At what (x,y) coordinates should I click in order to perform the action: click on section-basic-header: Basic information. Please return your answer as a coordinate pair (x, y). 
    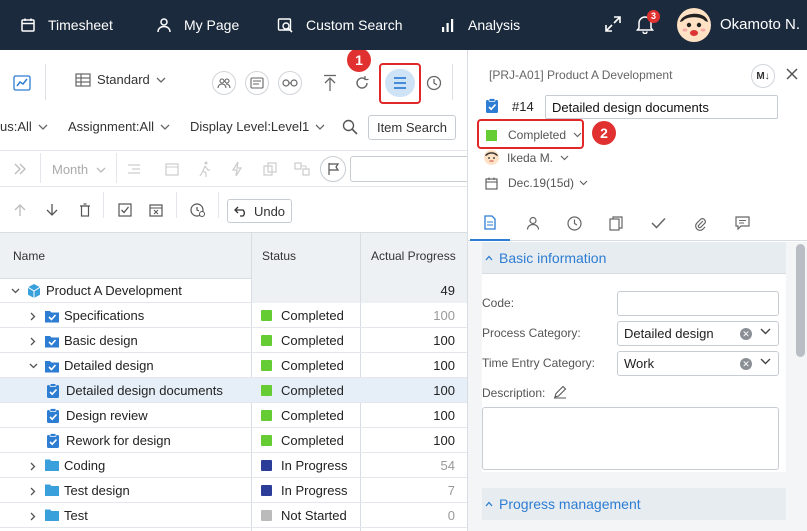
    Looking at the image, I should click on (634, 258).